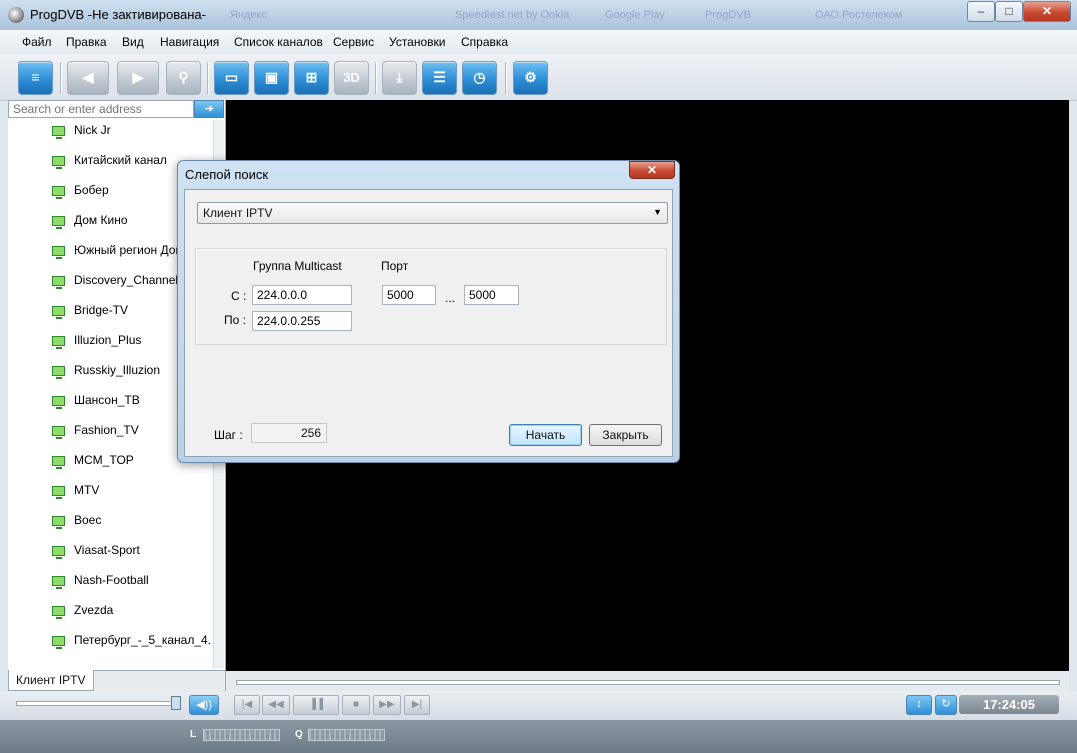  I want to click on search-go-button: ➔, so click(209, 109).